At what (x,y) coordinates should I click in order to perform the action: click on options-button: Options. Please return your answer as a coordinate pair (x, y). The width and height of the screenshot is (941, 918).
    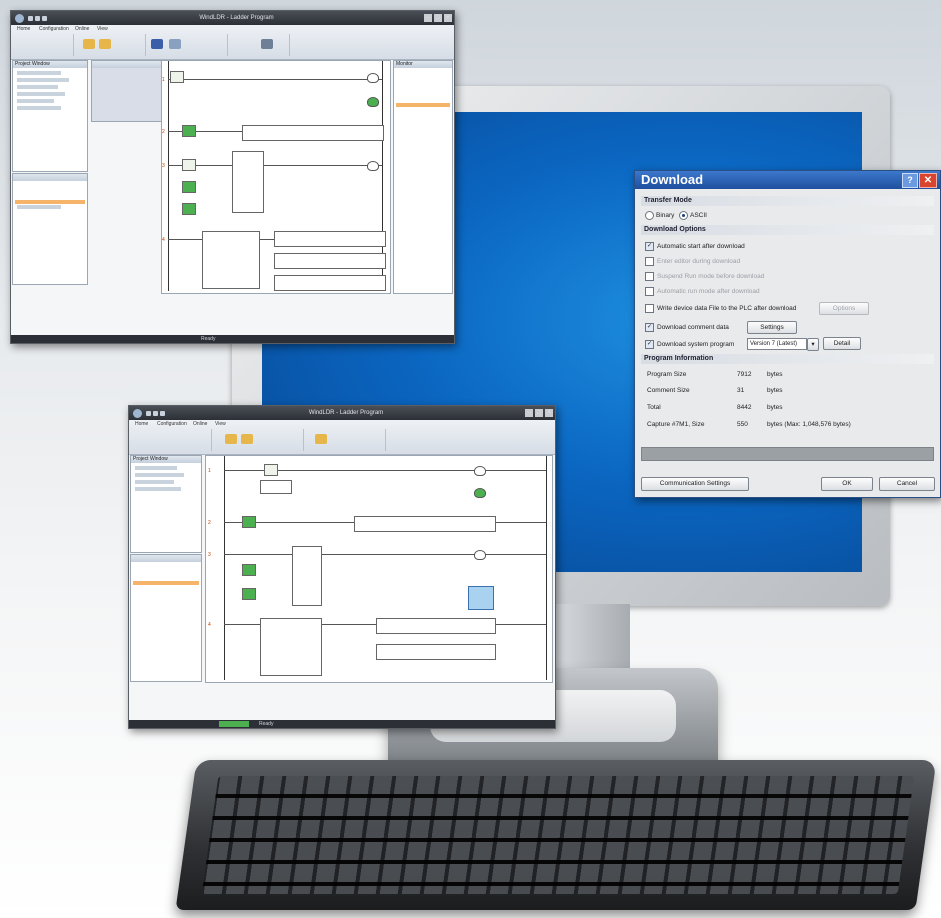
    Looking at the image, I should click on (844, 308).